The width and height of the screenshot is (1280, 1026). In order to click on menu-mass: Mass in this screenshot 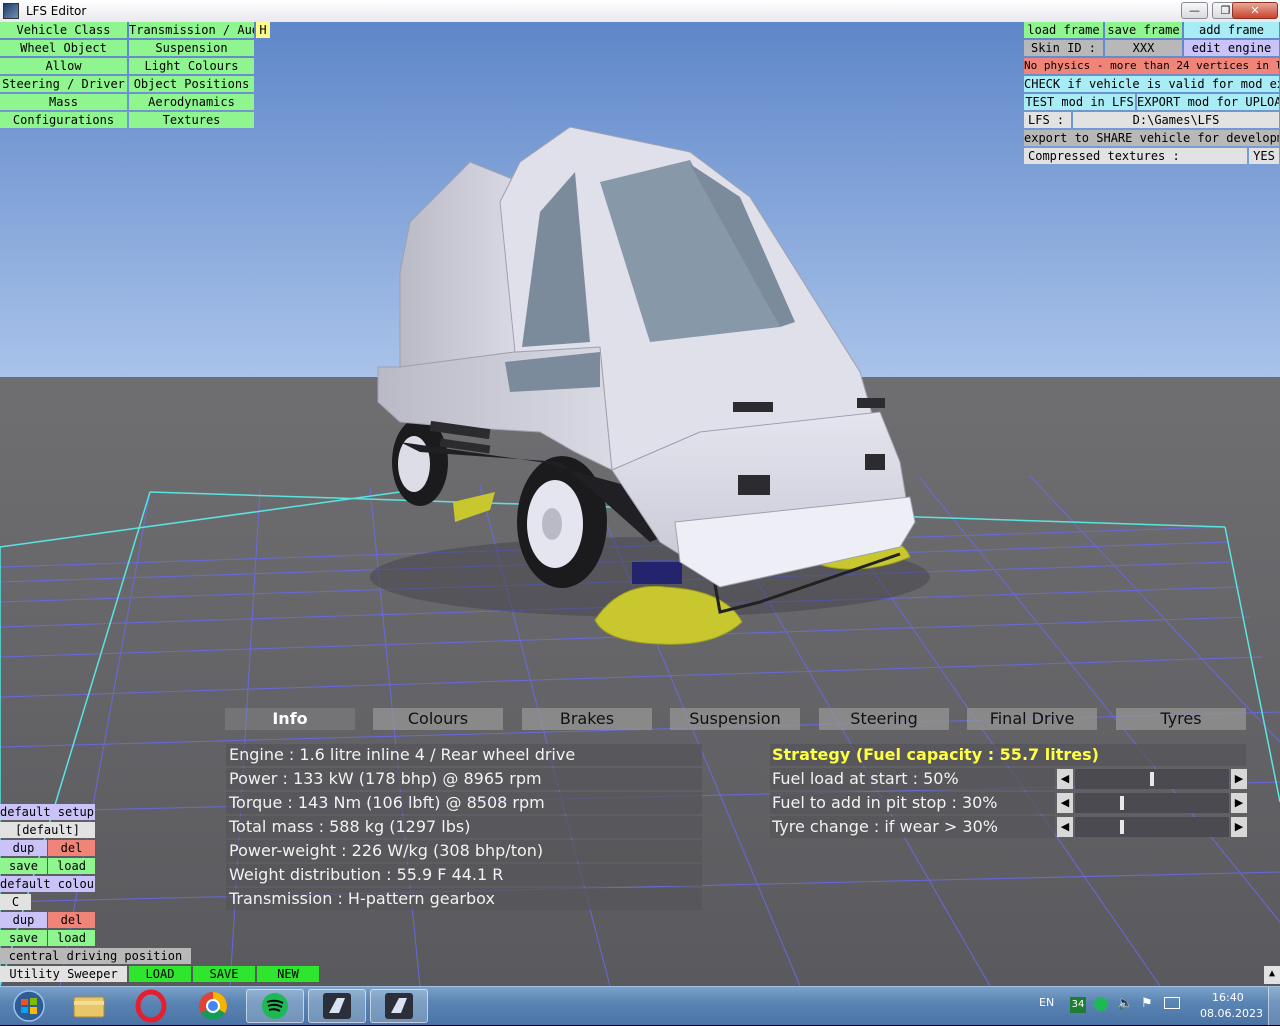, I will do `click(63, 102)`.